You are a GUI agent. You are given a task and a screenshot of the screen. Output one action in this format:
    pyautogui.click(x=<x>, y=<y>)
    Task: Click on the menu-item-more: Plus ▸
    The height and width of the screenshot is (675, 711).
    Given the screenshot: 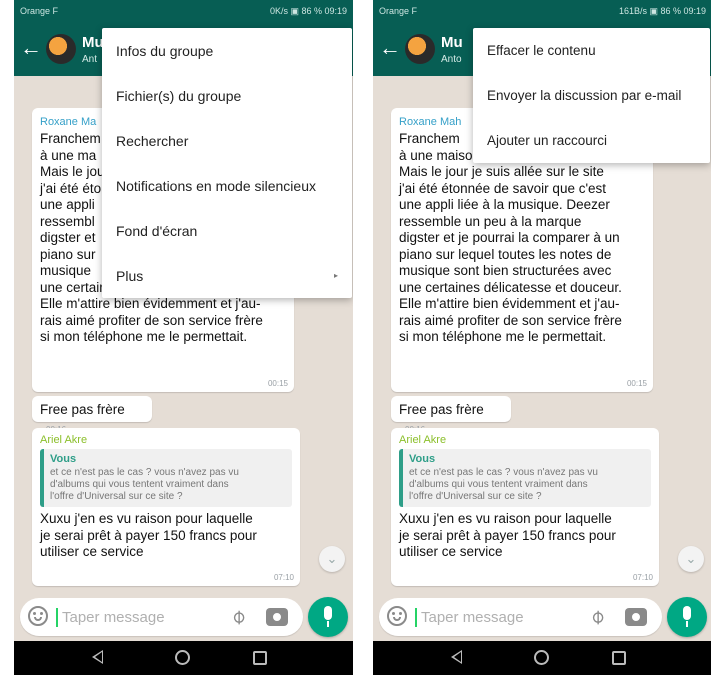 What is the action you would take?
    pyautogui.click(x=227, y=275)
    